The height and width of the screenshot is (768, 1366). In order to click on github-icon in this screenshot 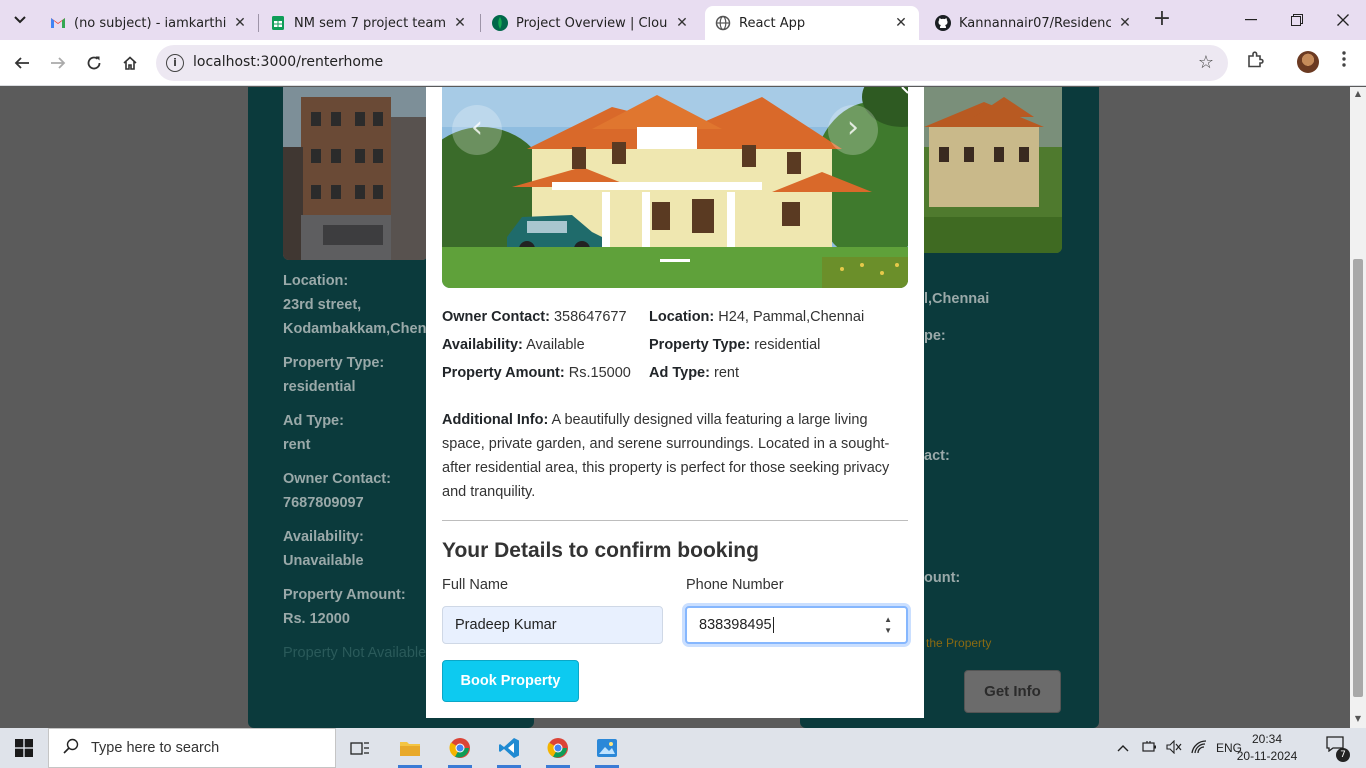, I will do `click(943, 23)`.